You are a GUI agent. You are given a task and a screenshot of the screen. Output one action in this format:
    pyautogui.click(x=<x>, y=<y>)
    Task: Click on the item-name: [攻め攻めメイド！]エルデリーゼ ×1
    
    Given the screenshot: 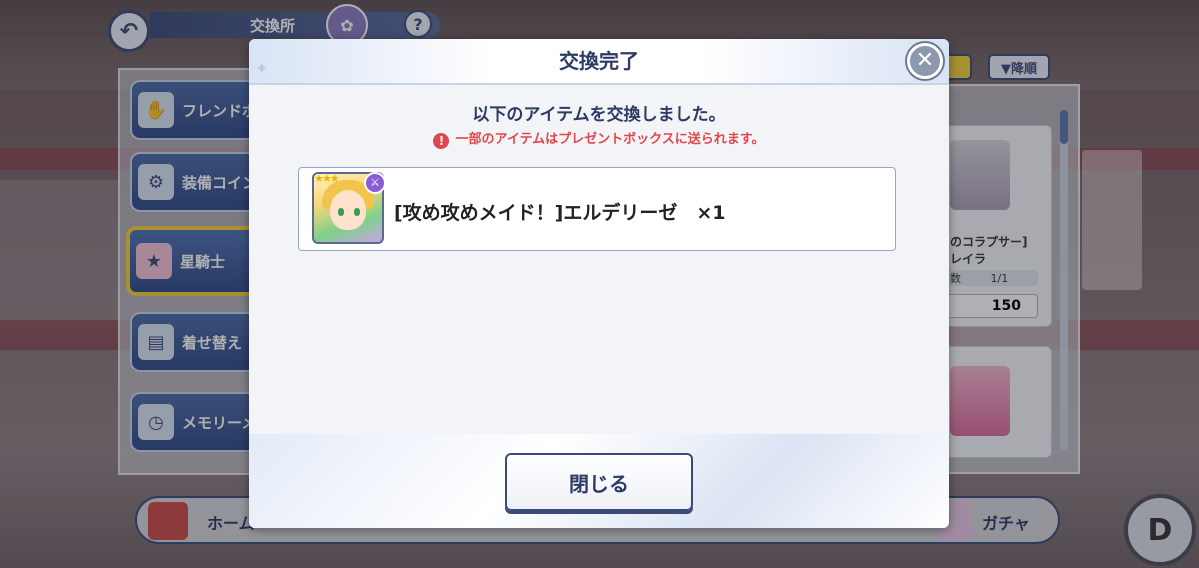 What is the action you would take?
    pyautogui.click(x=560, y=213)
    